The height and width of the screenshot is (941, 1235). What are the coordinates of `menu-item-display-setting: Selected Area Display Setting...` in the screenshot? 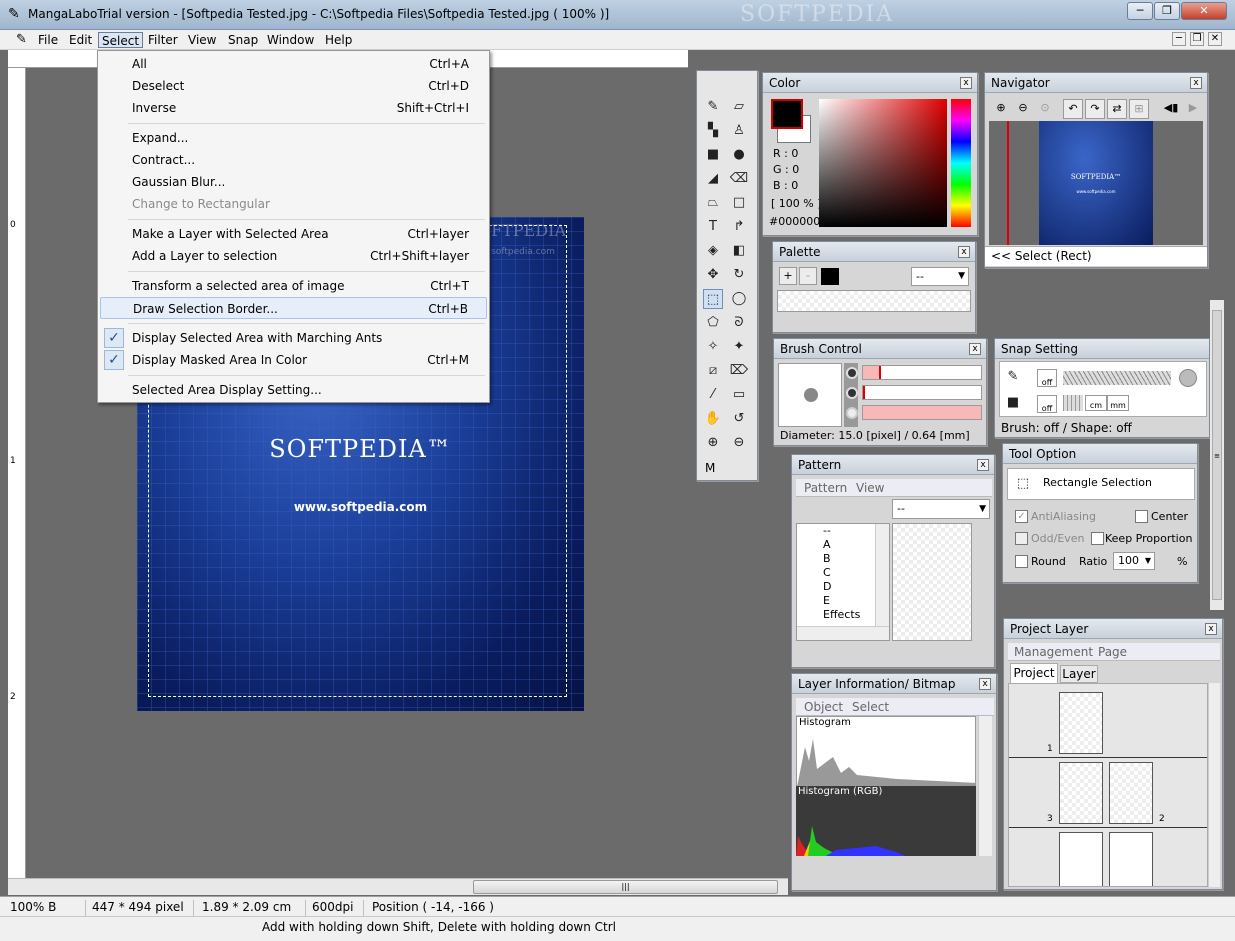 It's located at (293, 390).